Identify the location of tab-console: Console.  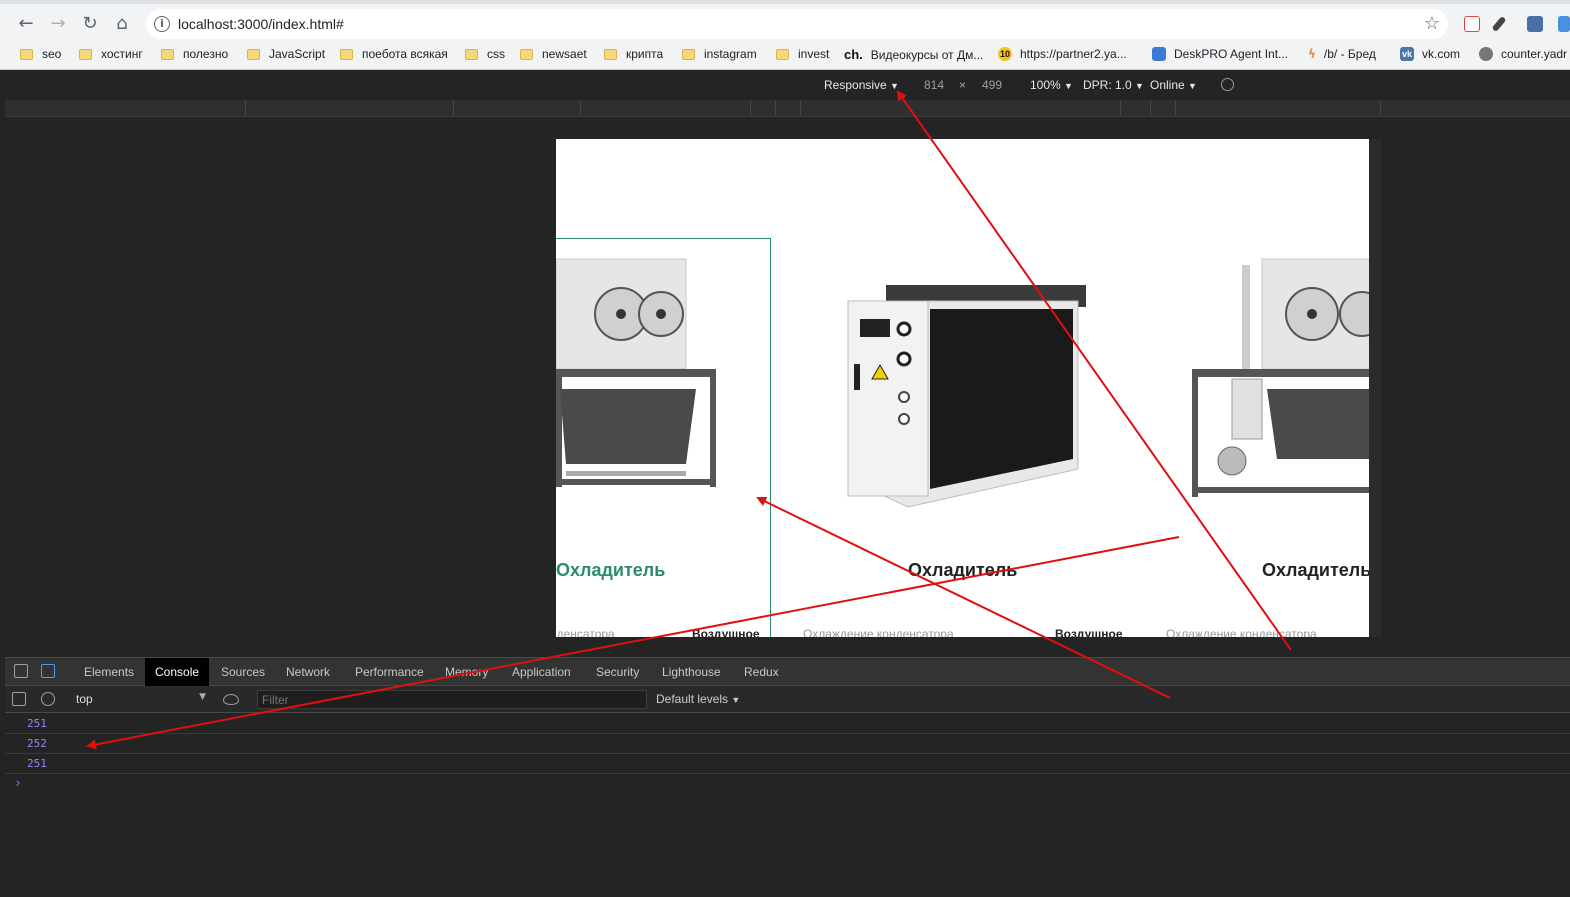
(177, 672).